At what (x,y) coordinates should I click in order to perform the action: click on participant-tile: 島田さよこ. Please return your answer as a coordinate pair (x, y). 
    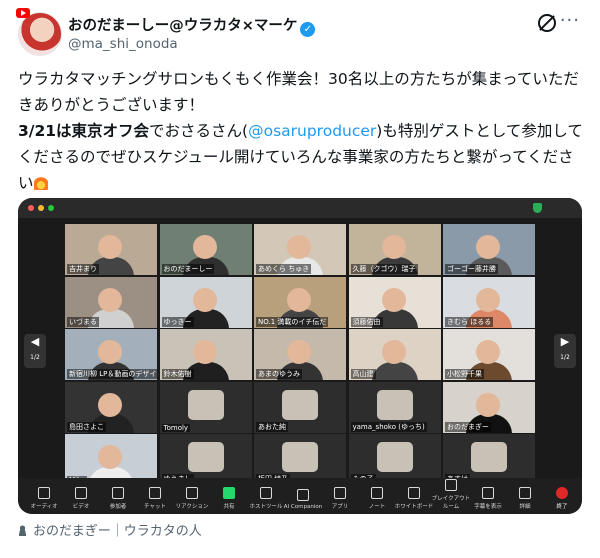
    Looking at the image, I should click on (111, 407).